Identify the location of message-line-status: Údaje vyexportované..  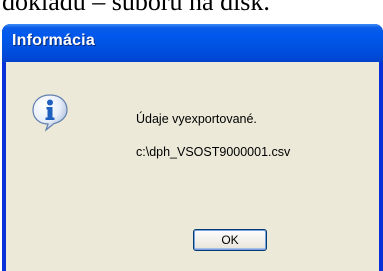
(196, 119).